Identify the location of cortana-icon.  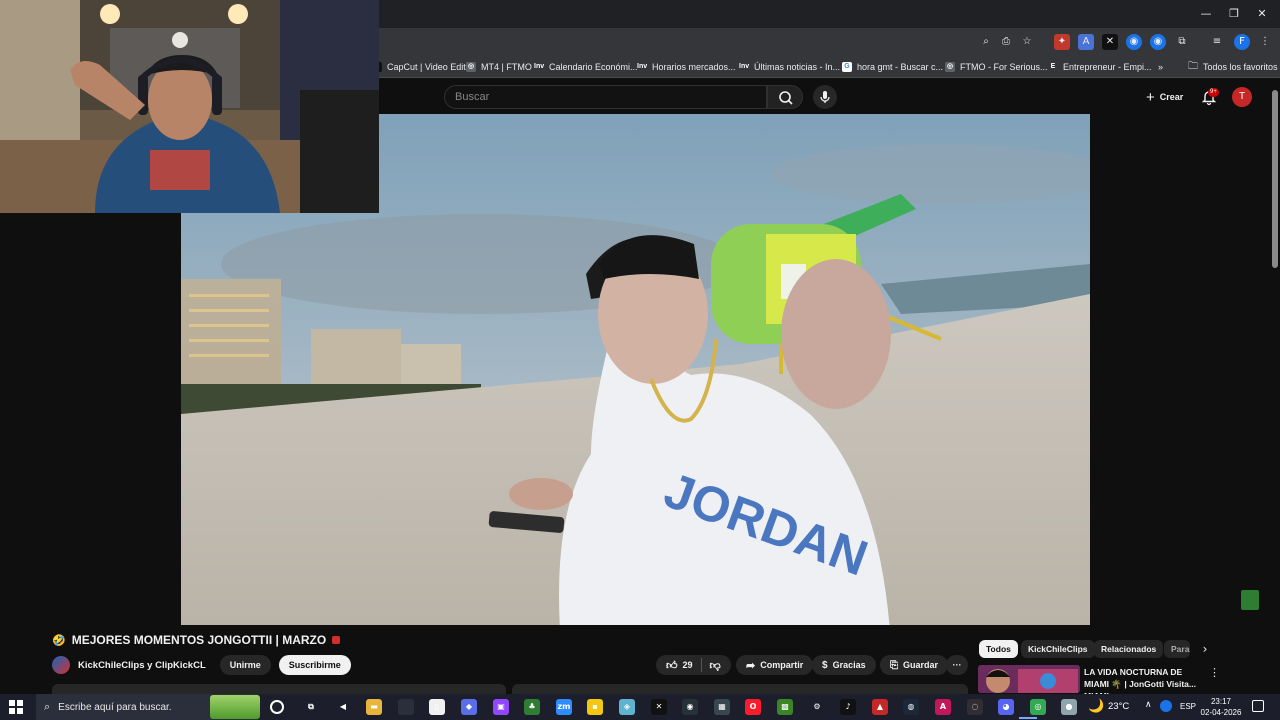
(277, 707).